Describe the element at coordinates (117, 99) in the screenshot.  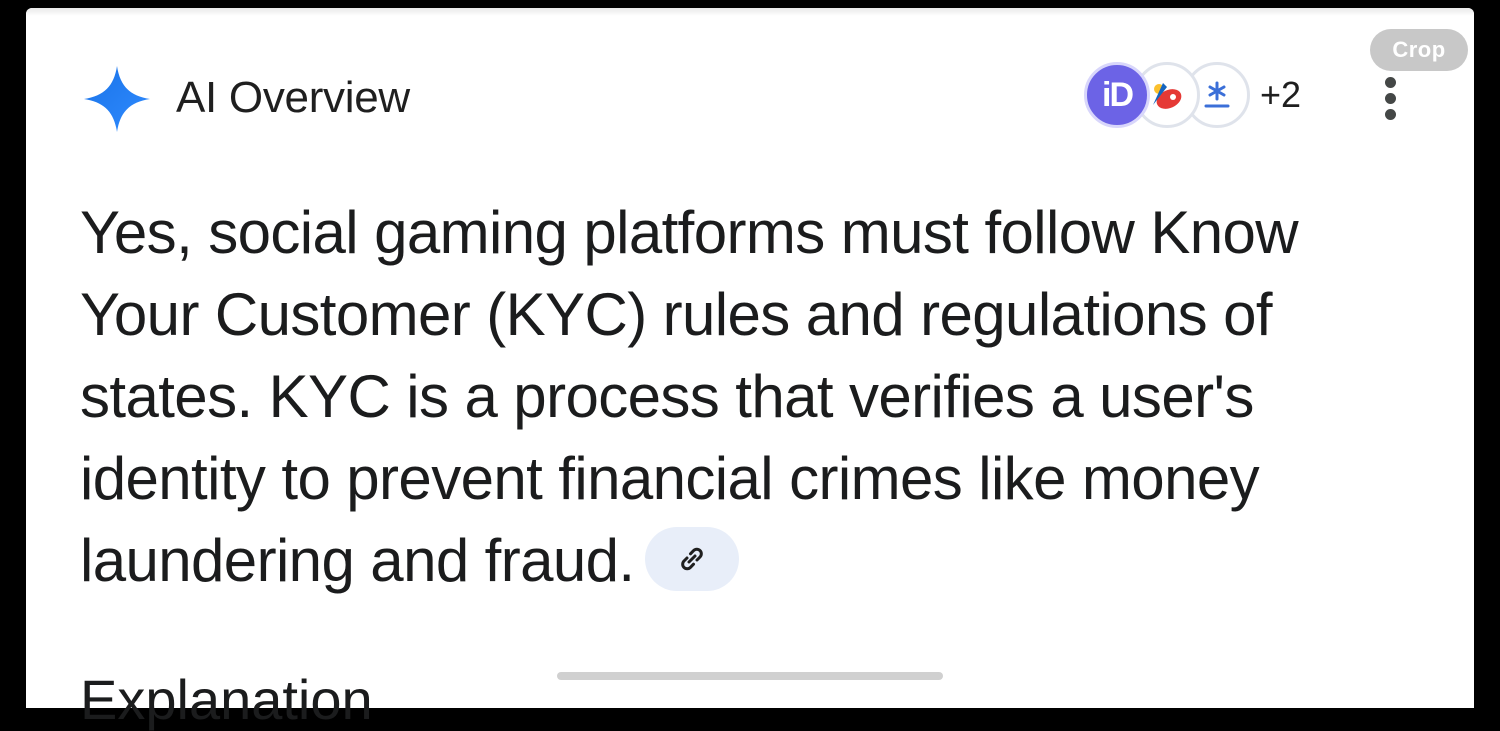
I see `gemini-sparkle-icon` at that location.